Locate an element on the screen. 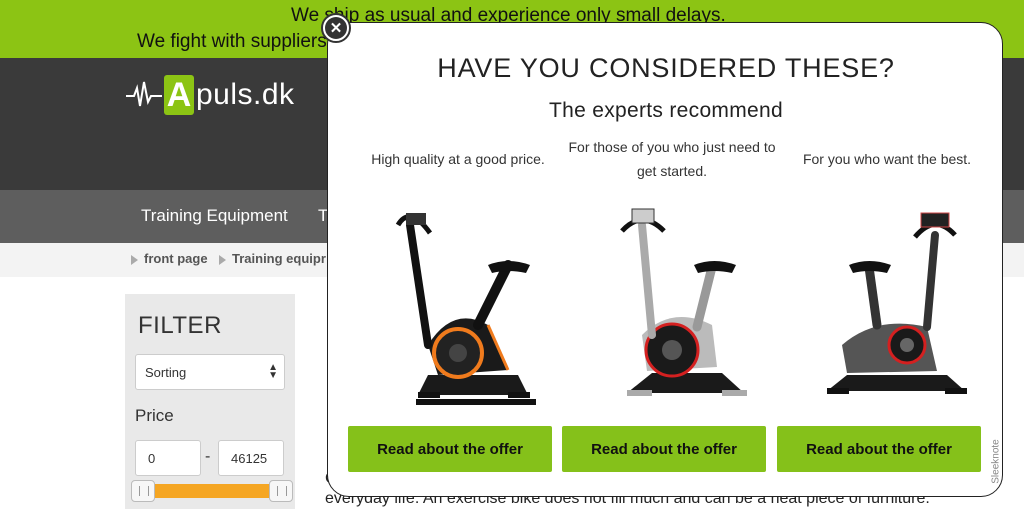 The image size is (1024, 509). filter-title: FILTER is located at coordinates (180, 325).